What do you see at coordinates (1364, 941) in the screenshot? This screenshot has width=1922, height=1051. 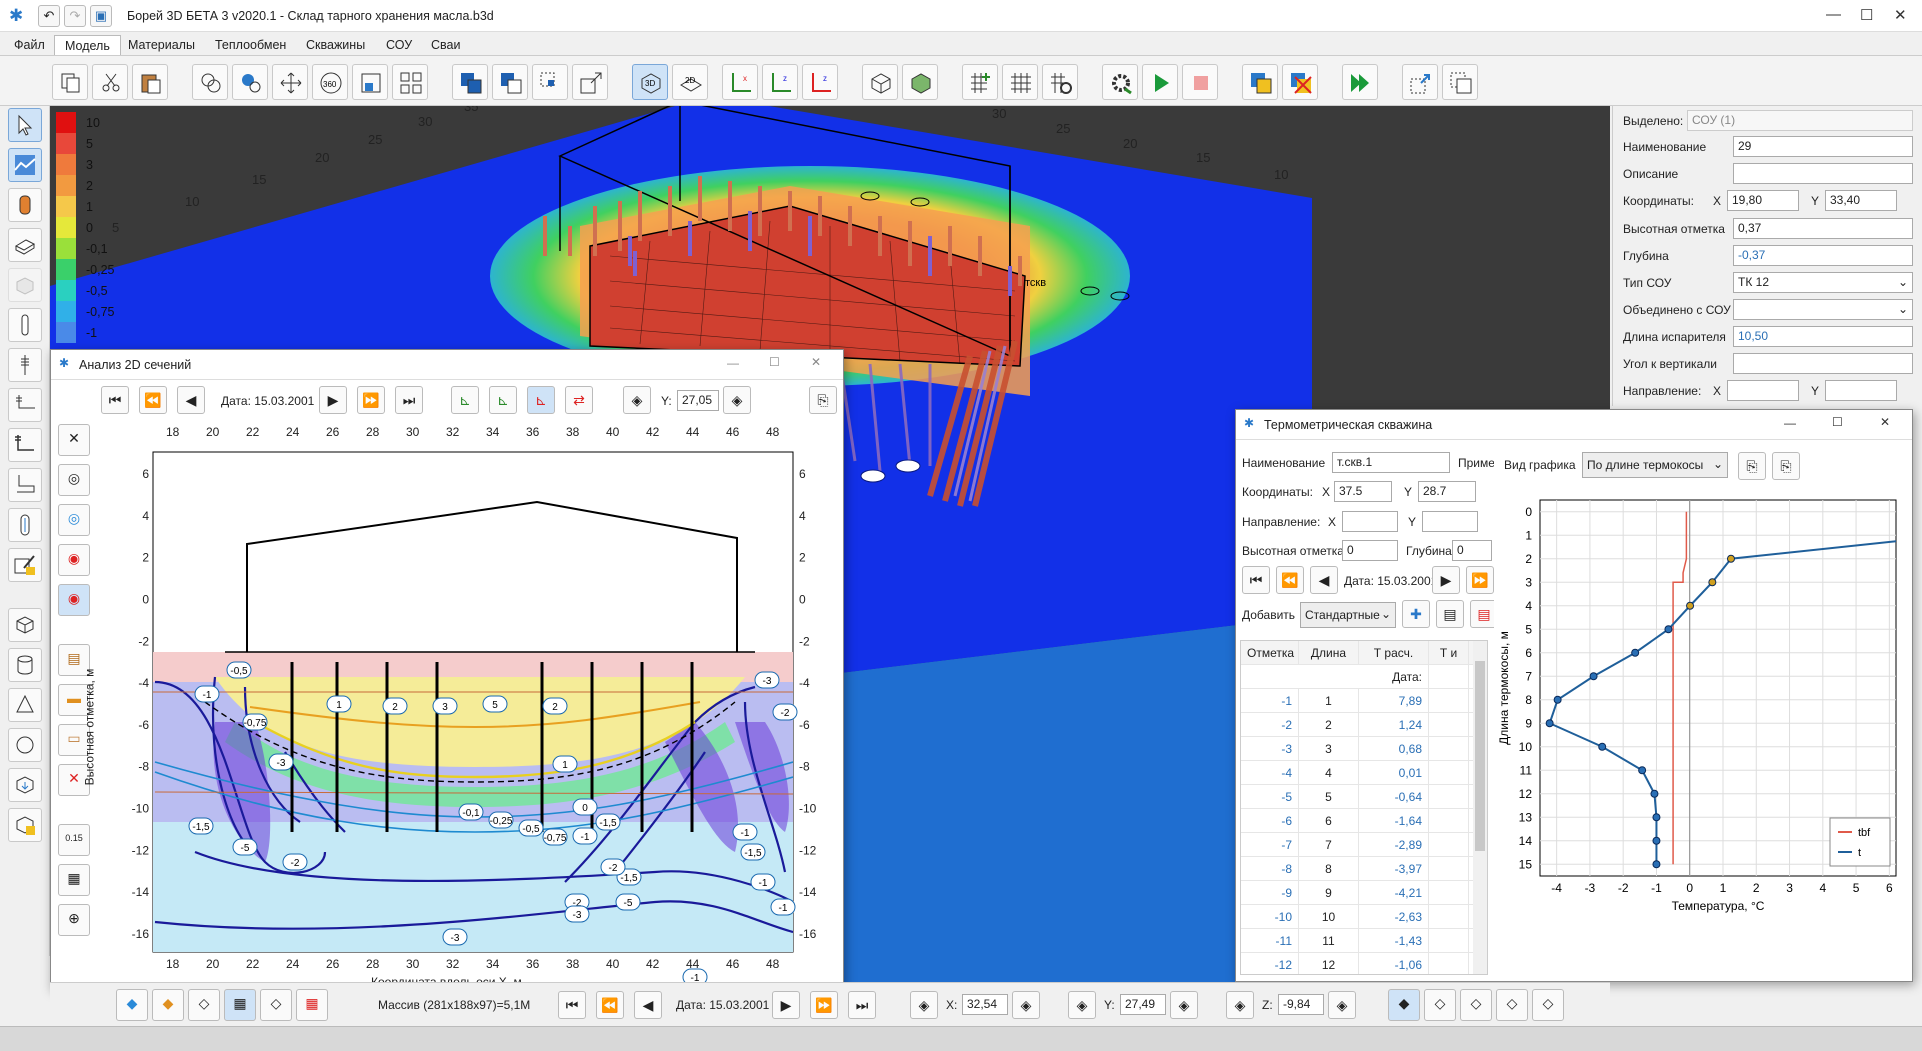 I see `table-row: -11 11 -1,43` at bounding box center [1364, 941].